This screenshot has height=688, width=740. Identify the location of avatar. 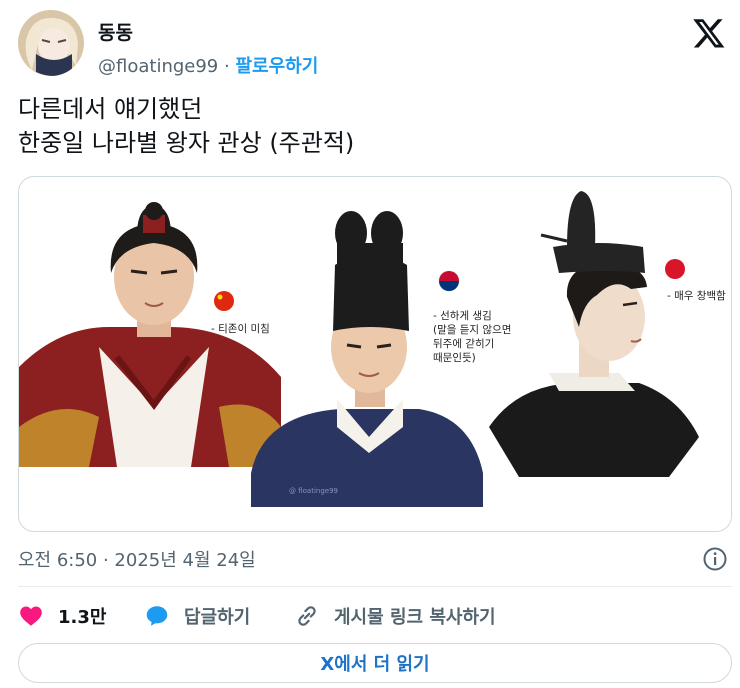
(51, 43).